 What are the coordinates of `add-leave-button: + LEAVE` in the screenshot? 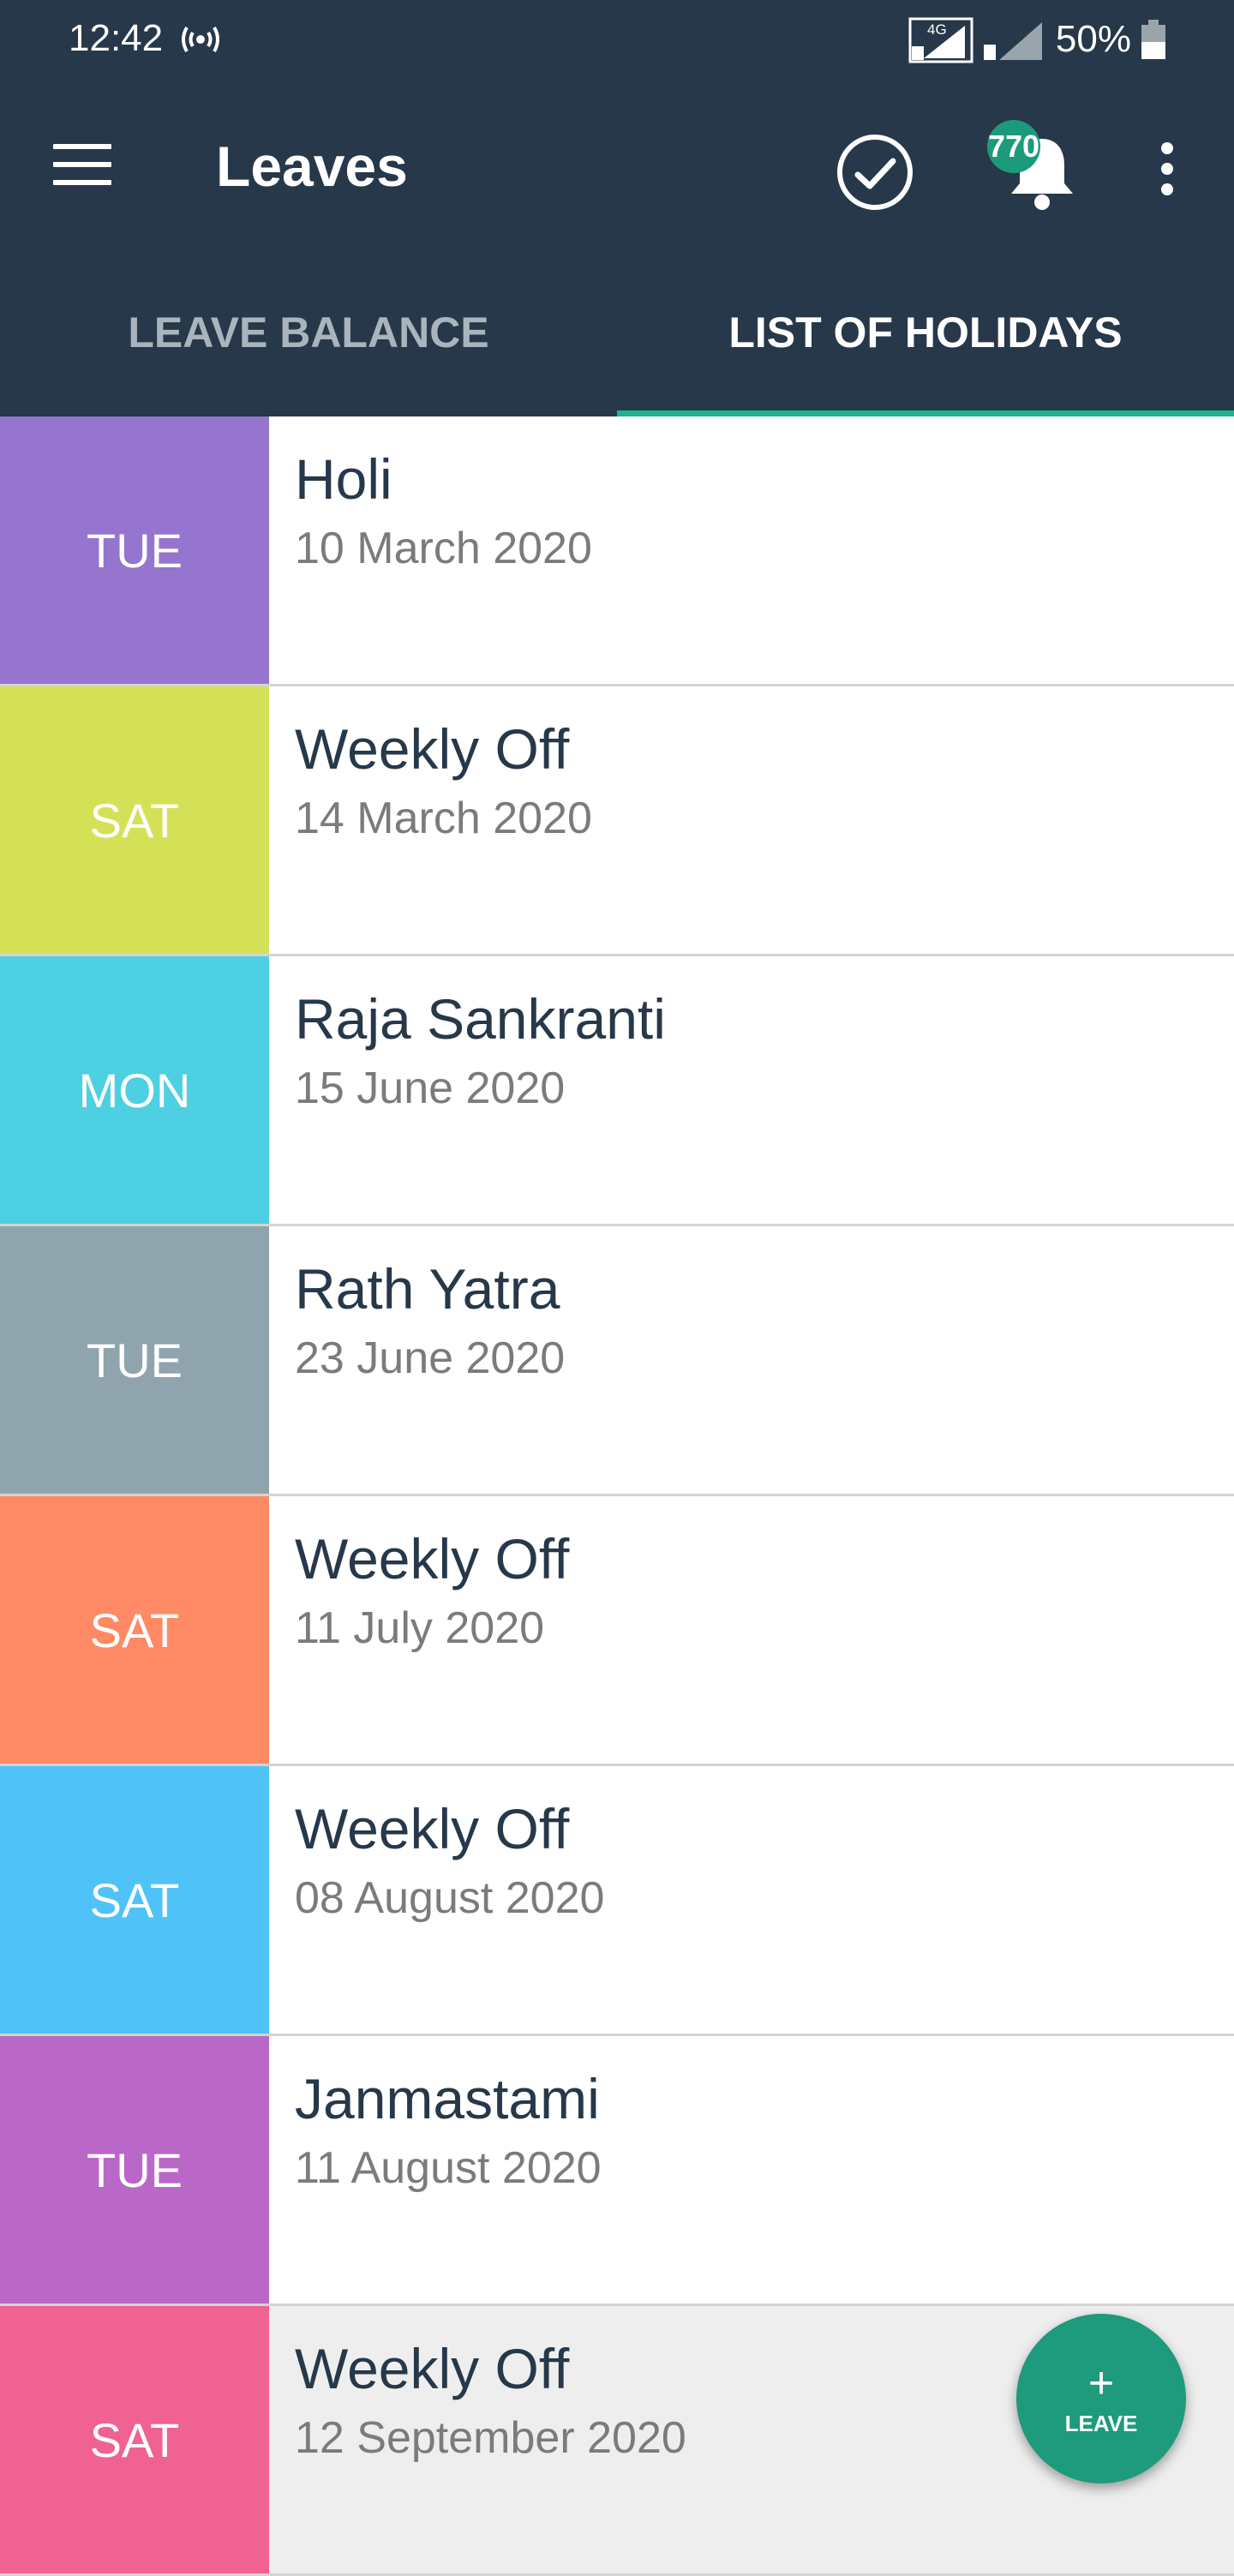 It's located at (1101, 2398).